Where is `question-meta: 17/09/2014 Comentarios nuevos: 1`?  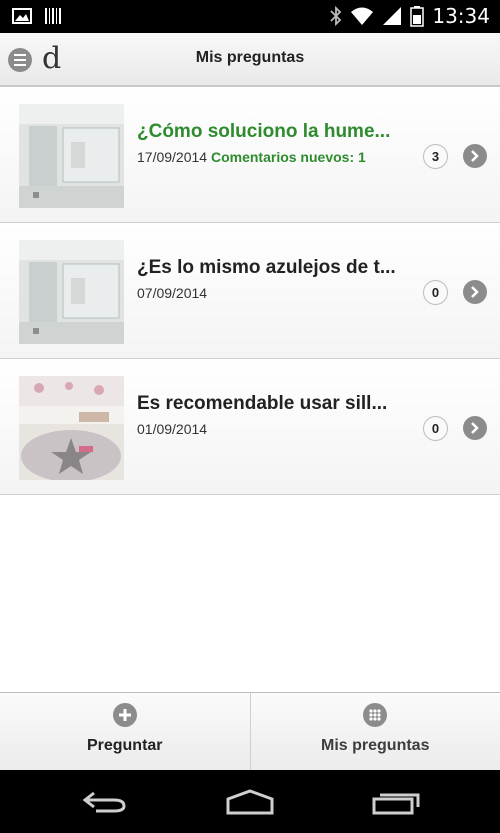 question-meta: 17/09/2014 Comentarios nuevos: 1 is located at coordinates (251, 157).